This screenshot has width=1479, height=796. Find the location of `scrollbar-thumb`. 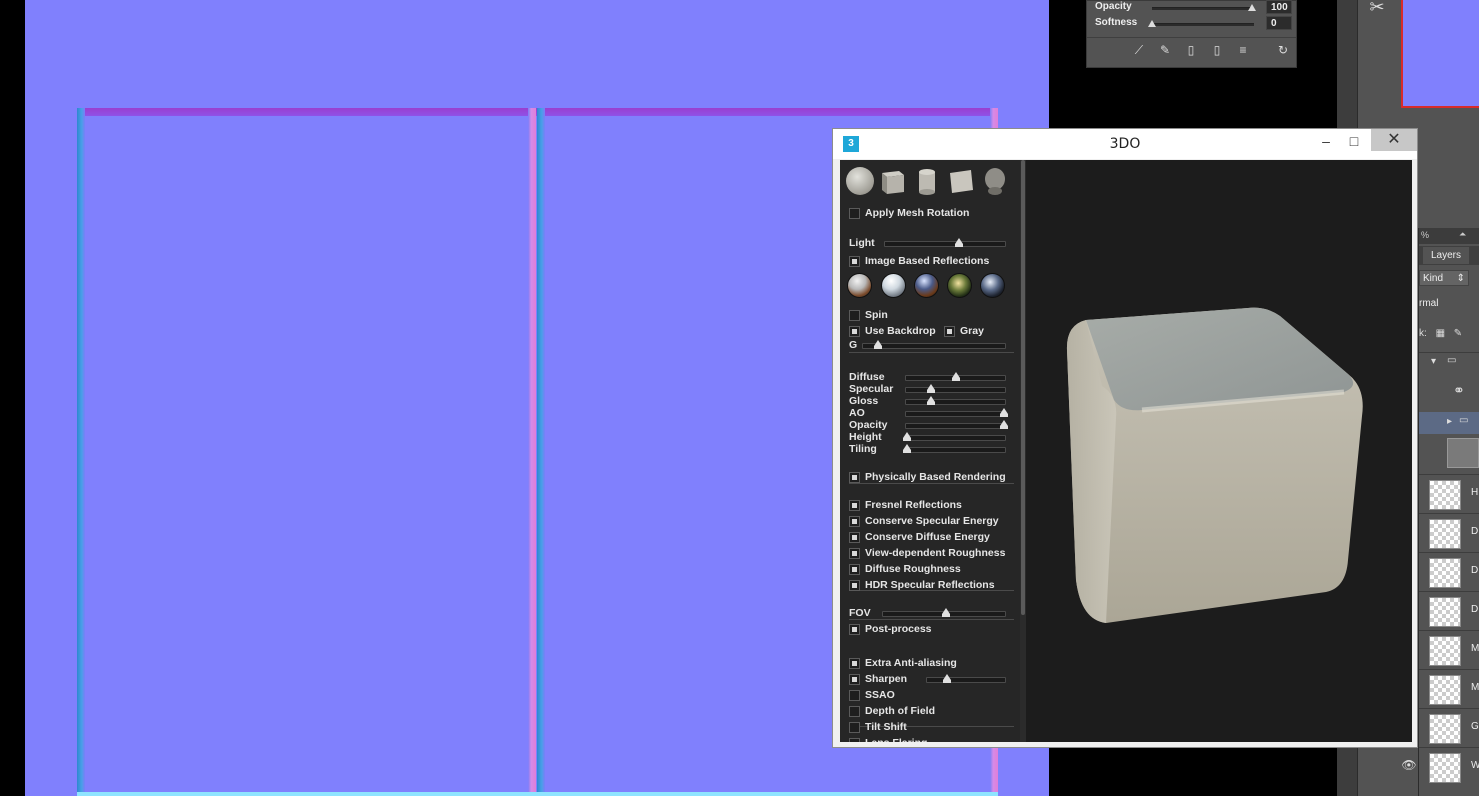

scrollbar-thumb is located at coordinates (1023, 387).